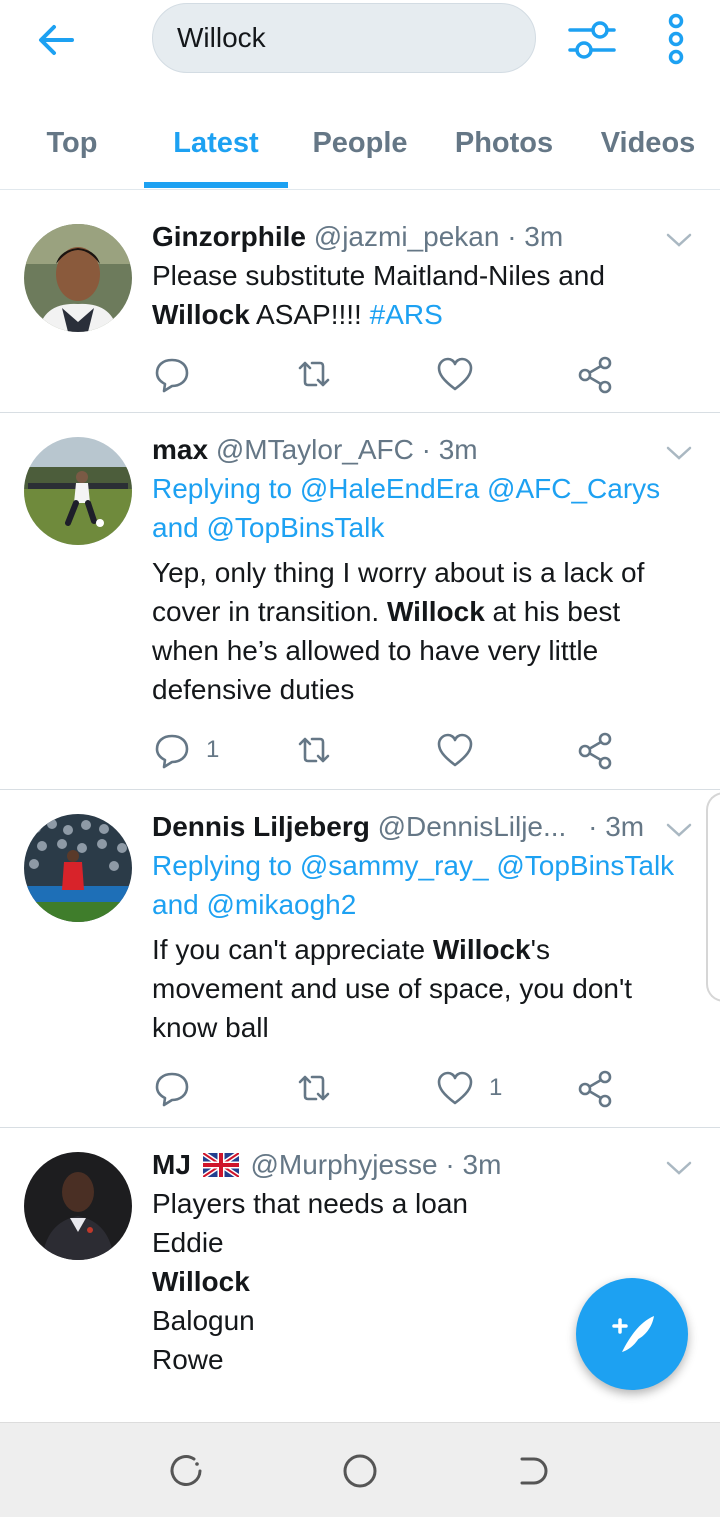  What do you see at coordinates (480, 488) in the screenshot?
I see `mention-link: @HaleEndEra @AFC_Carys` at bounding box center [480, 488].